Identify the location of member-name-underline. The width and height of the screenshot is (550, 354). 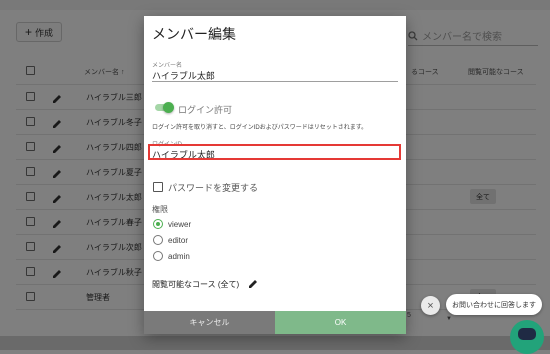
(275, 81).